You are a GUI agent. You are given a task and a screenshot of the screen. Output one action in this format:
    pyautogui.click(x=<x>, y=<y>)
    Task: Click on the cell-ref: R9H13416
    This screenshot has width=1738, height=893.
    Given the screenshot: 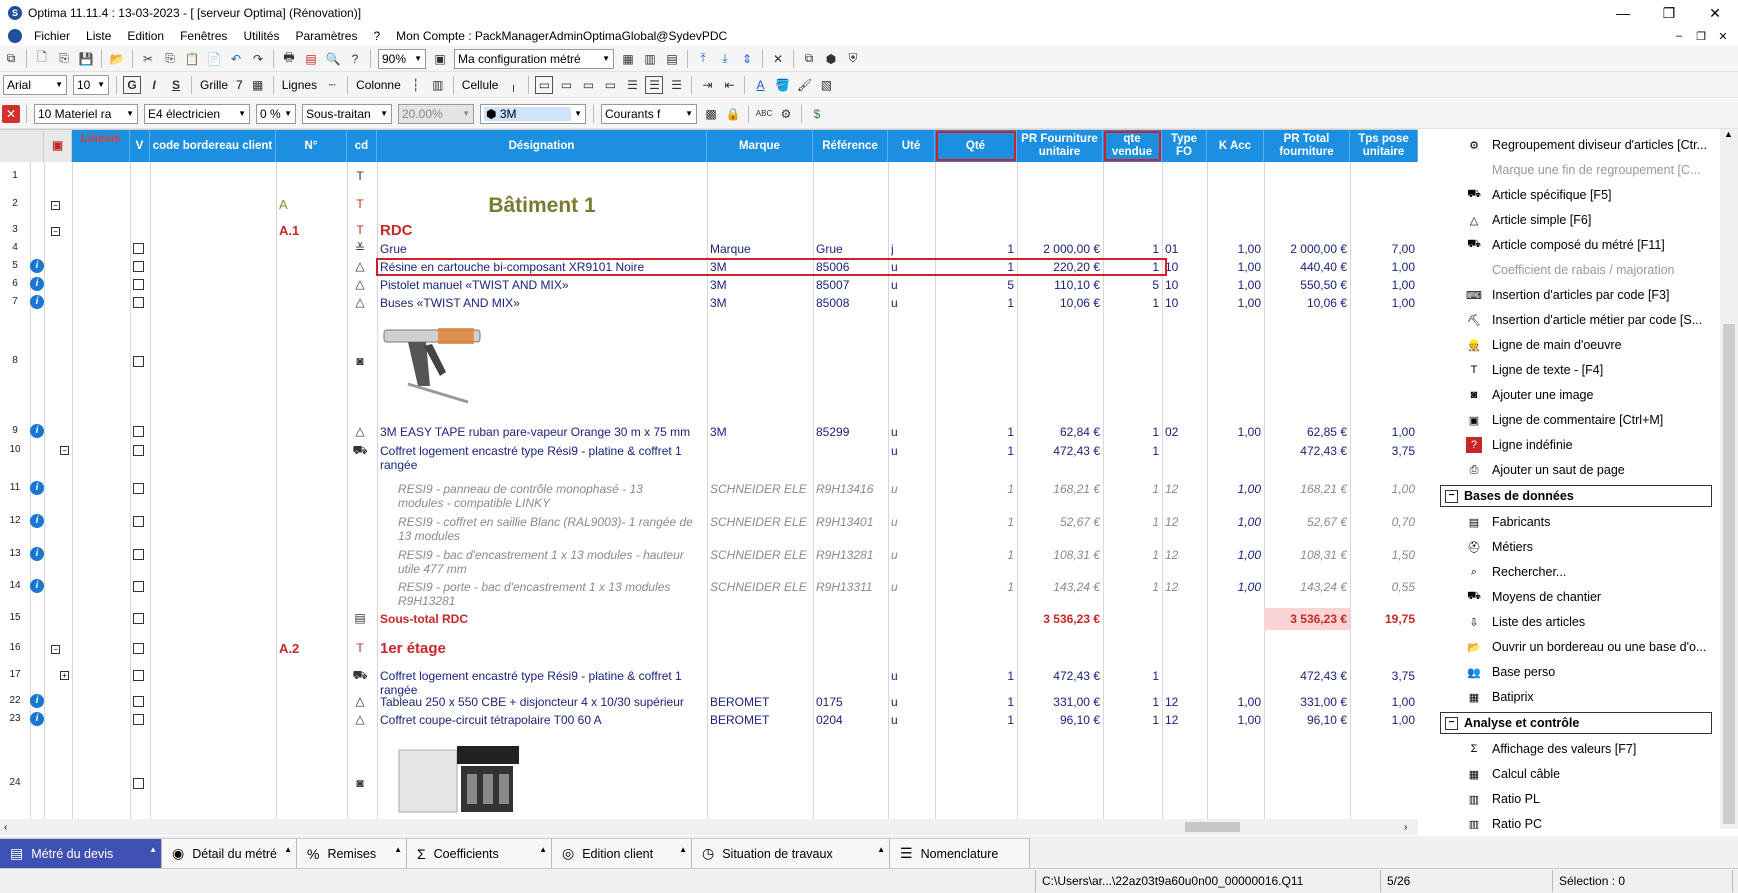 What is the action you would take?
    pyautogui.click(x=850, y=489)
    